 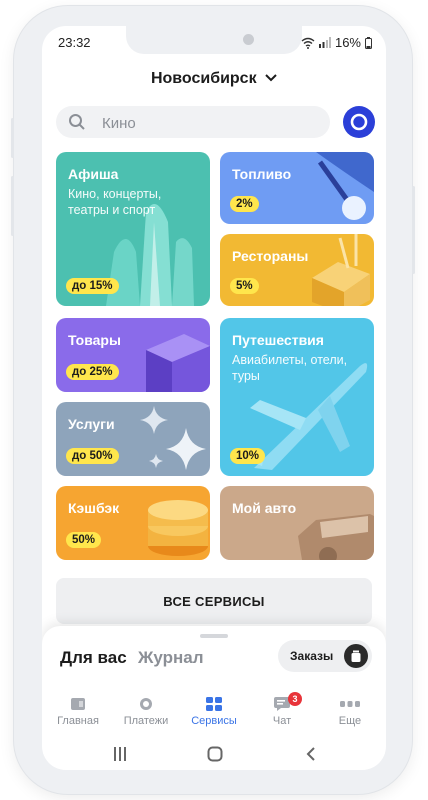 I want to click on orders-label: Заказы, so click(x=312, y=656).